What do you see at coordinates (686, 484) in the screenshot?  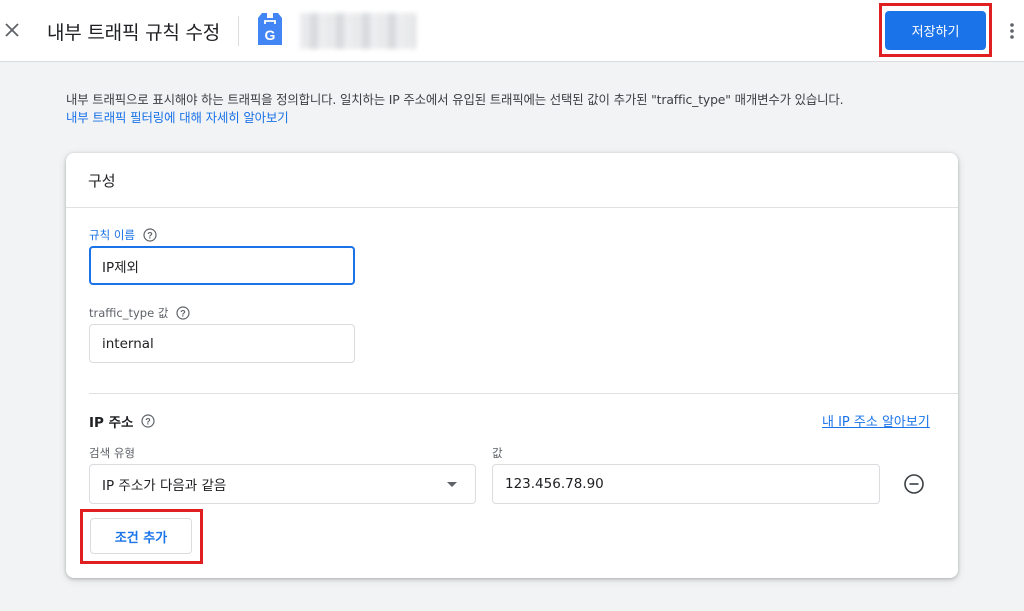 I see `ip-value-input` at bounding box center [686, 484].